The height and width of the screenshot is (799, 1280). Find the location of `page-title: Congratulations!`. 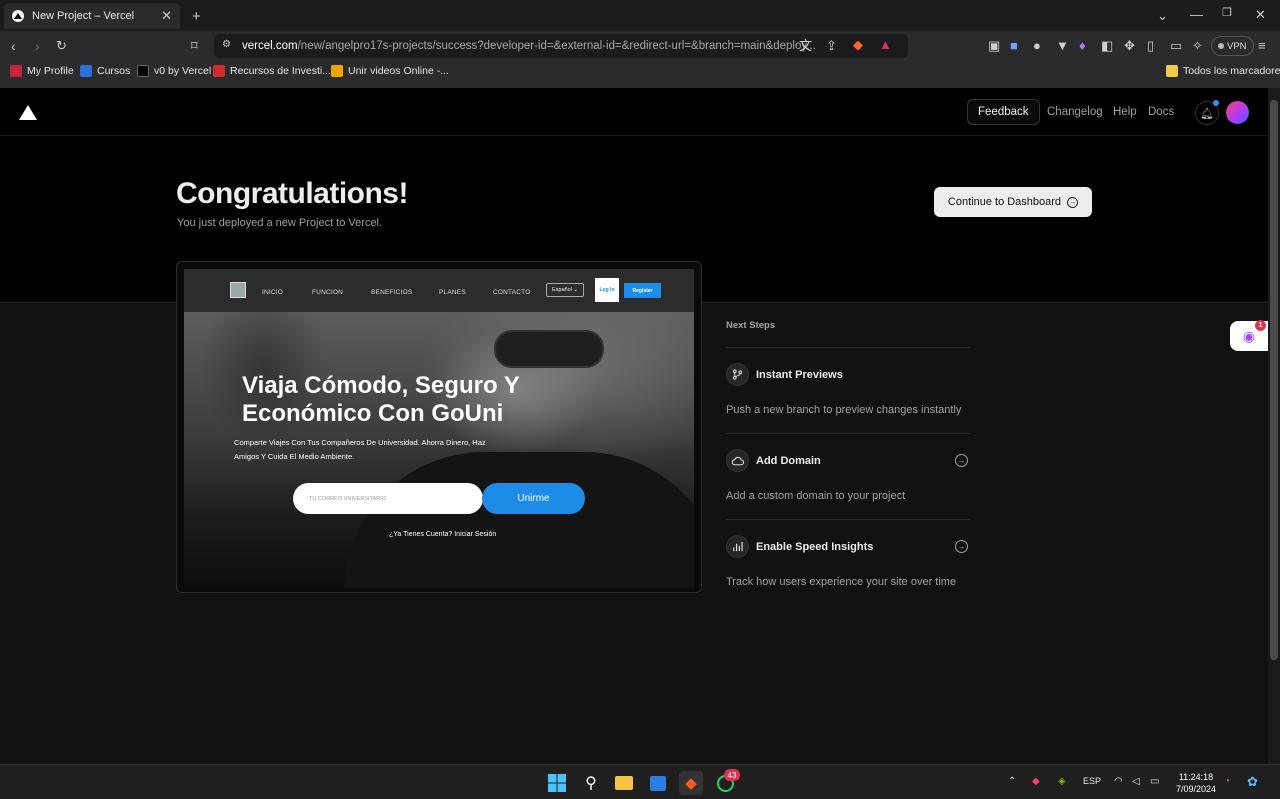

page-title: Congratulations! is located at coordinates (292, 193).